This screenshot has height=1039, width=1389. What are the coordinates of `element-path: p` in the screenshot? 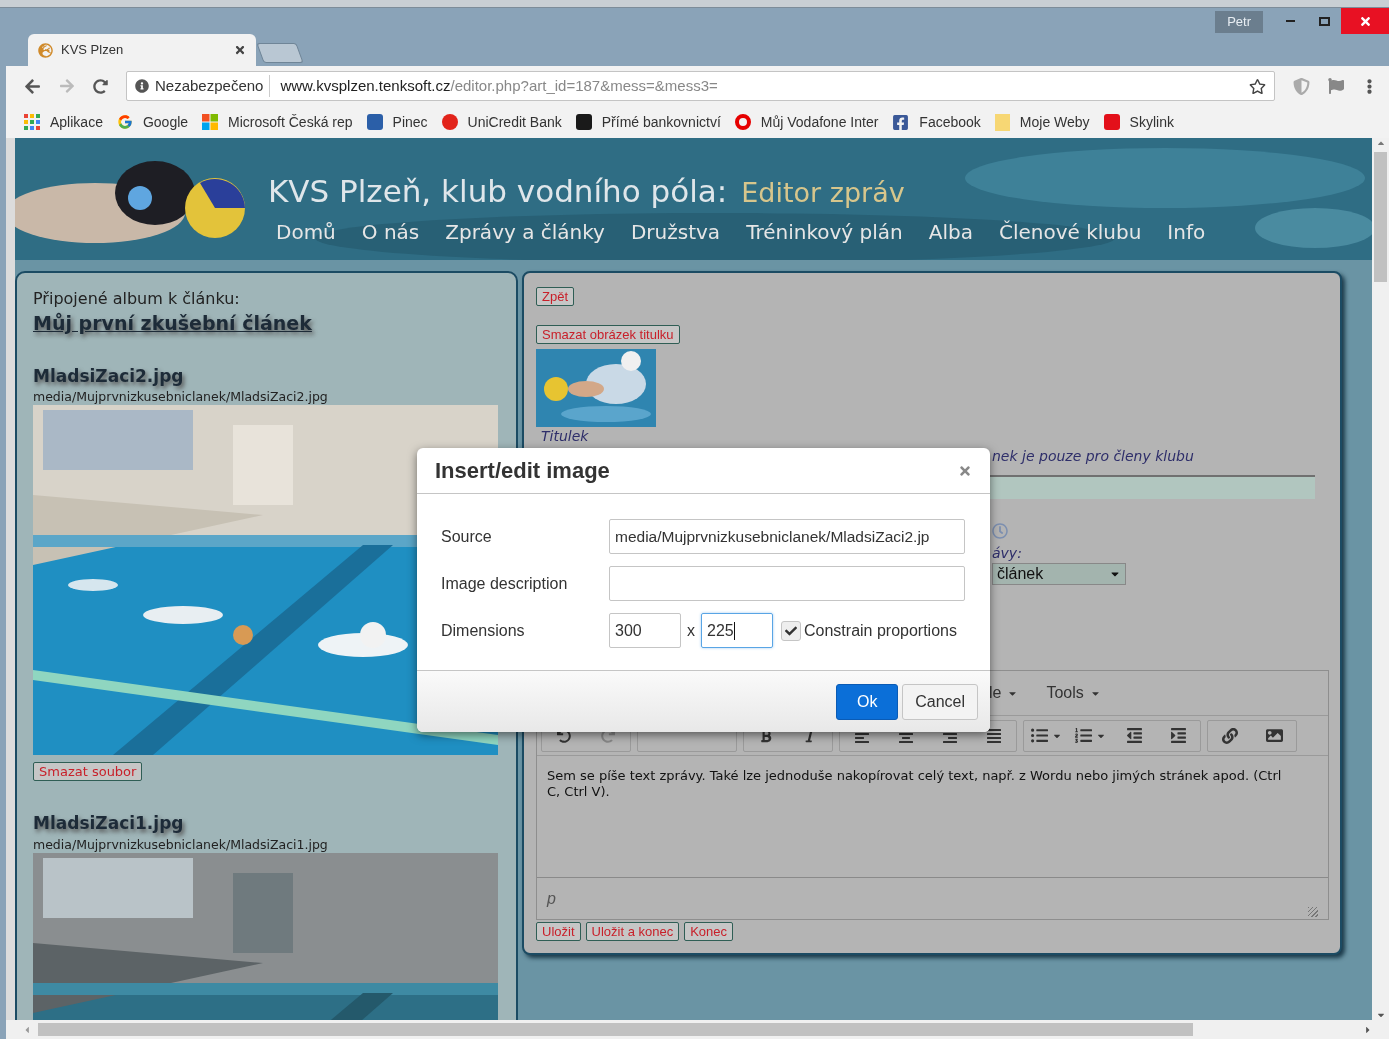 It's located at (551, 898).